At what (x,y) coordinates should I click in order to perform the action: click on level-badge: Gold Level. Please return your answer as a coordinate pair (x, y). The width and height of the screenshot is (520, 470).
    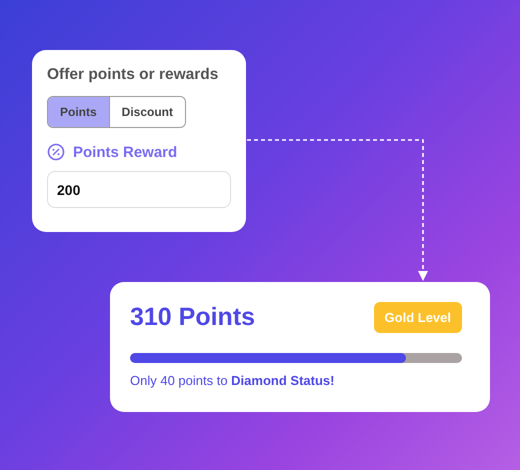
    Looking at the image, I should click on (418, 317).